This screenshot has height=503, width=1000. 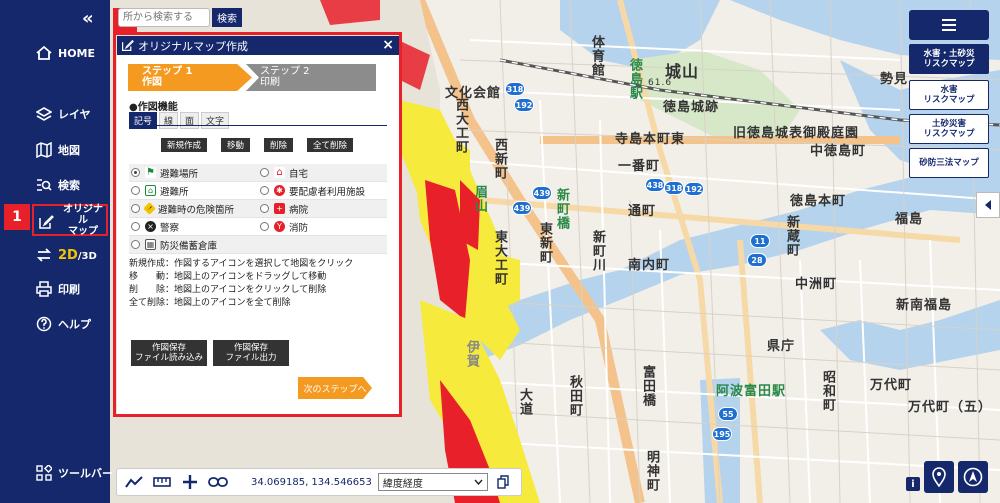 I want to click on symbol-option: ⚑ 避難場所, so click(x=193, y=173).